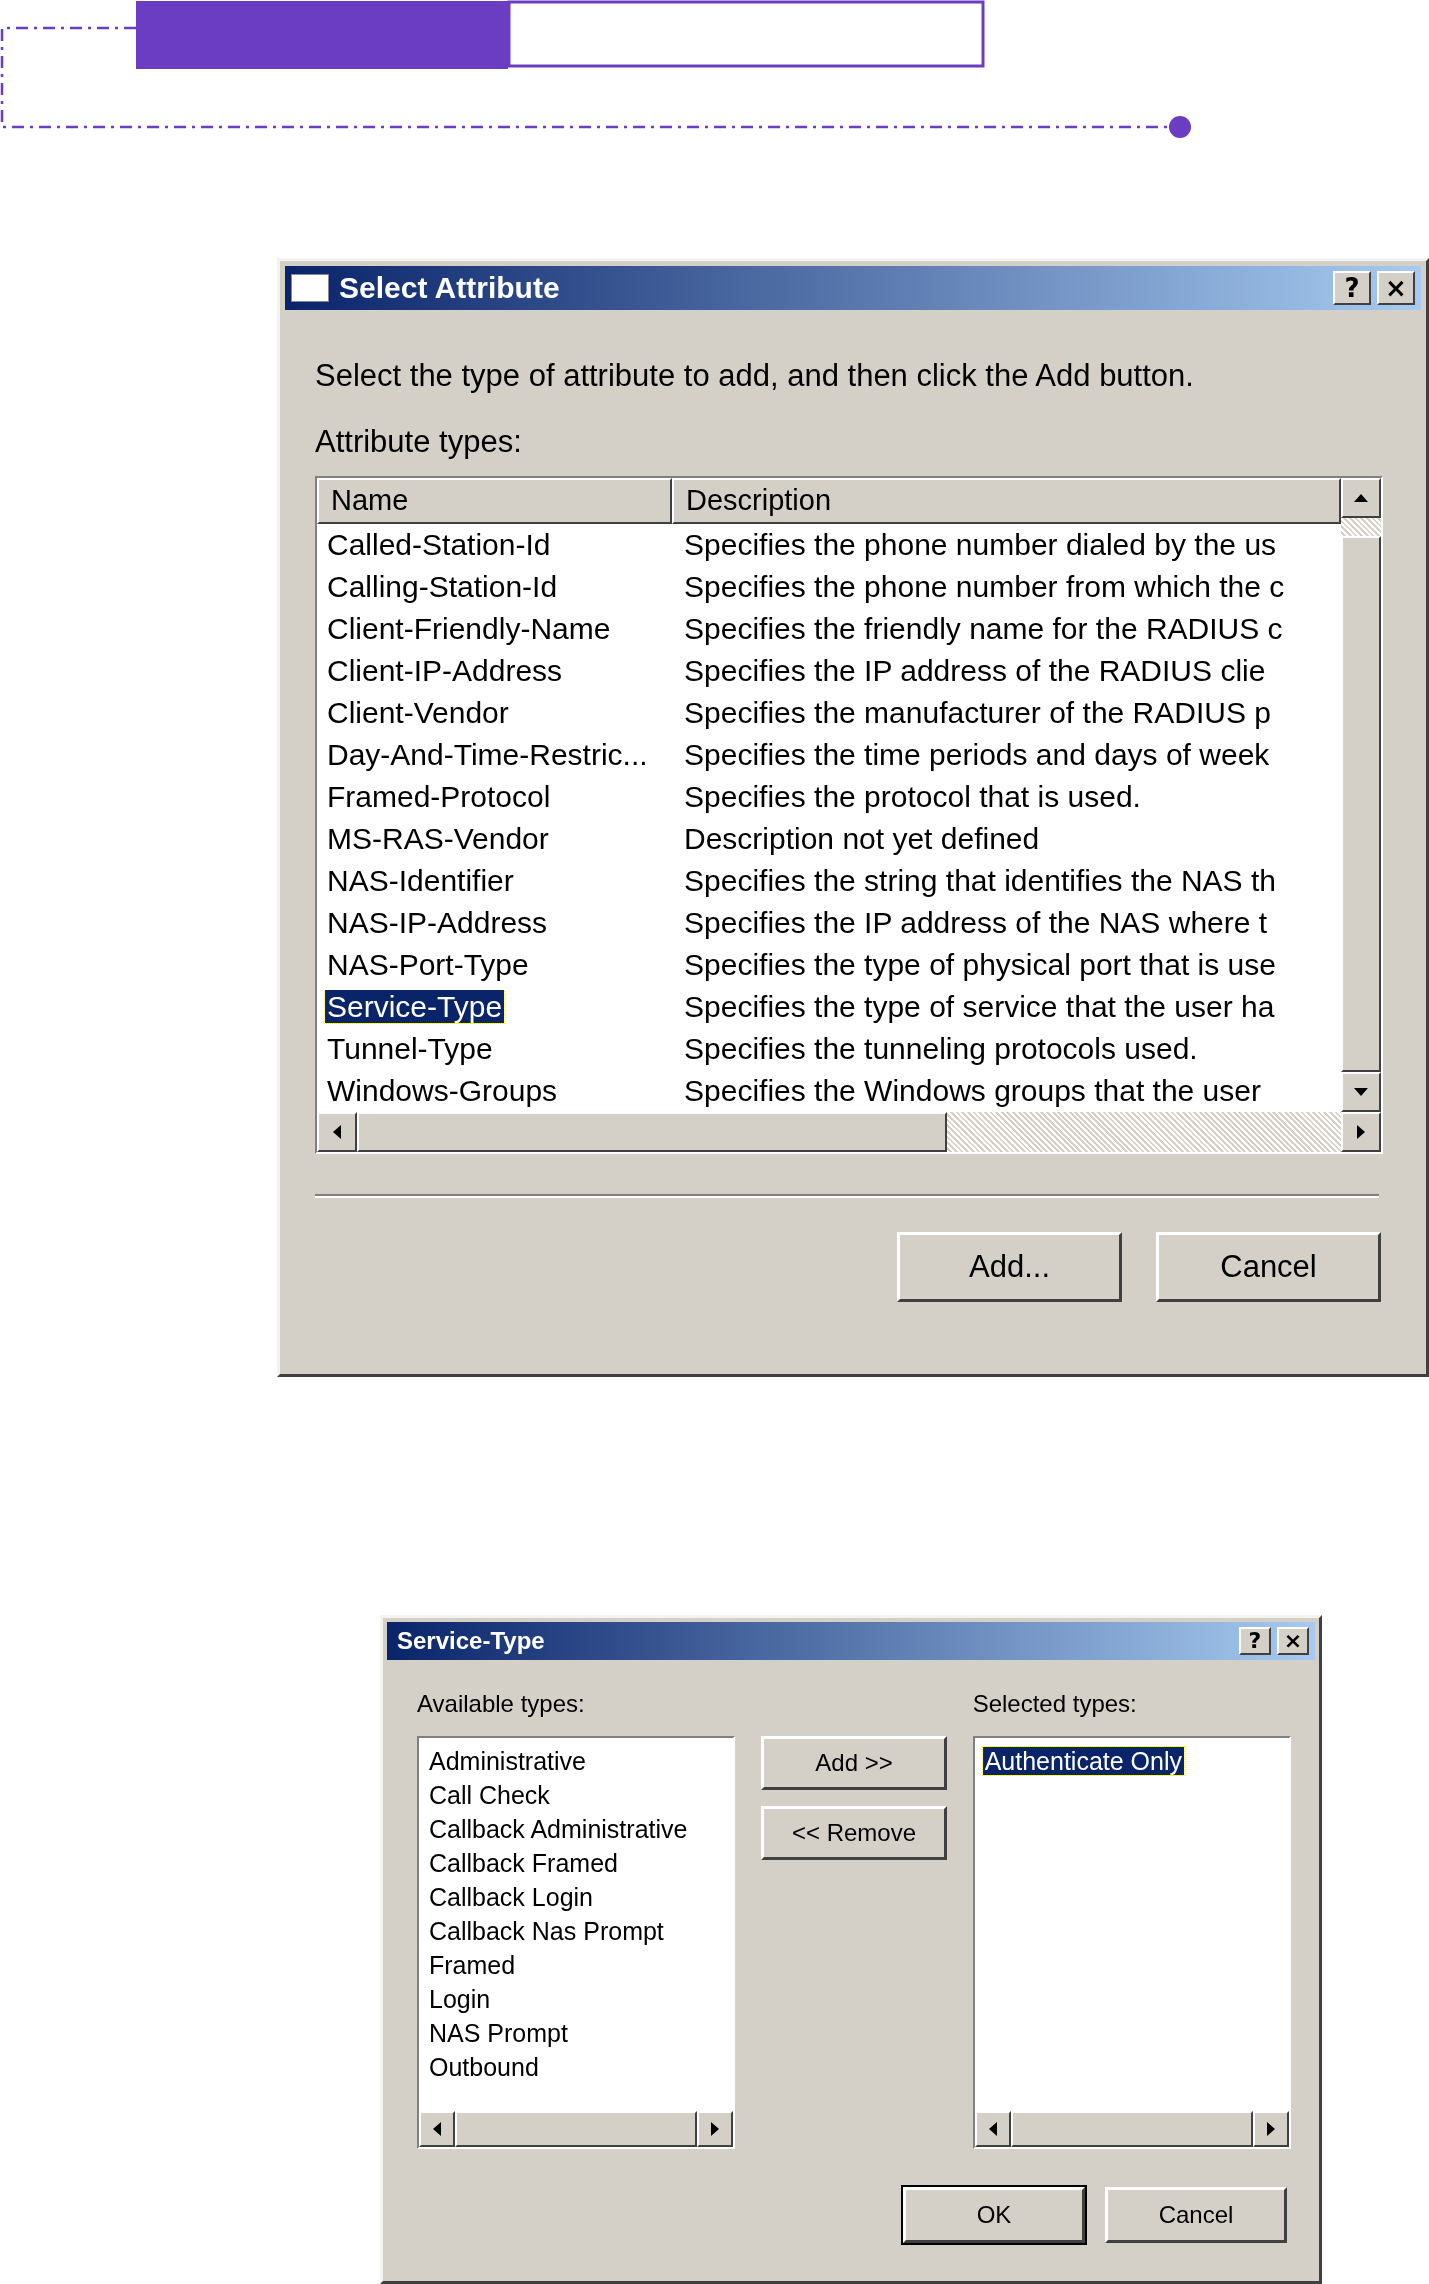 The image size is (1429, 2284). I want to click on list-item: Callback Framed, so click(523, 1863).